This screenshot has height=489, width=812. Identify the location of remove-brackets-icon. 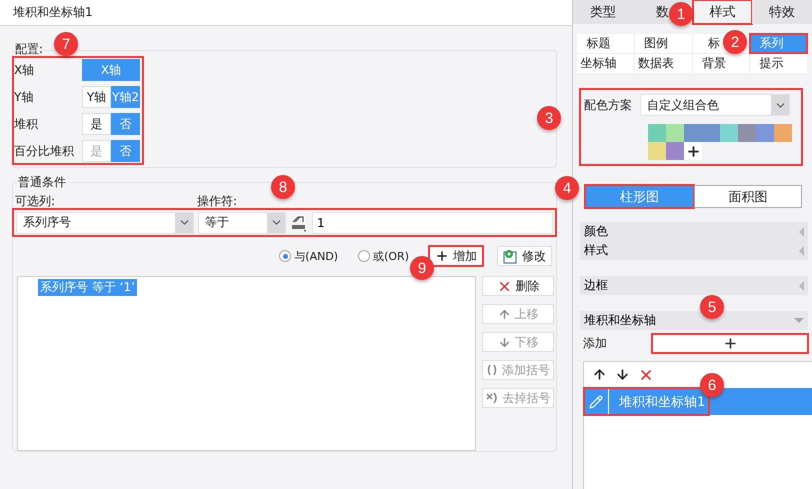
(492, 398).